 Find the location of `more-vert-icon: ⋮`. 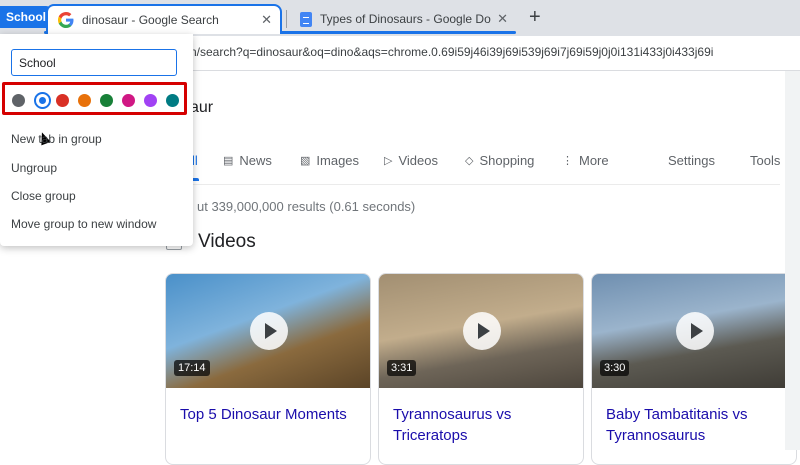

more-vert-icon: ⋮ is located at coordinates (567, 161).